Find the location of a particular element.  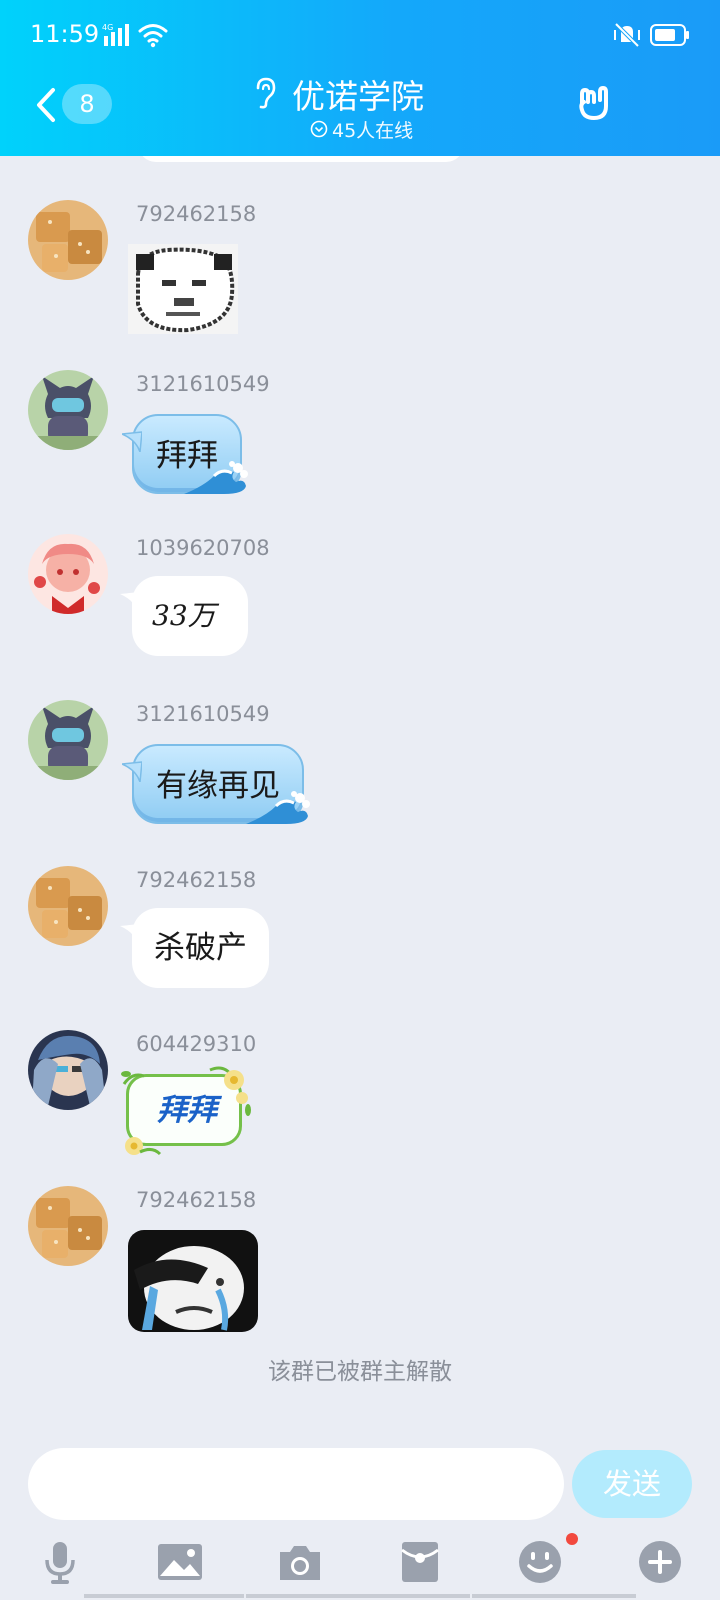

camera-icon is located at coordinates (300, 1562).